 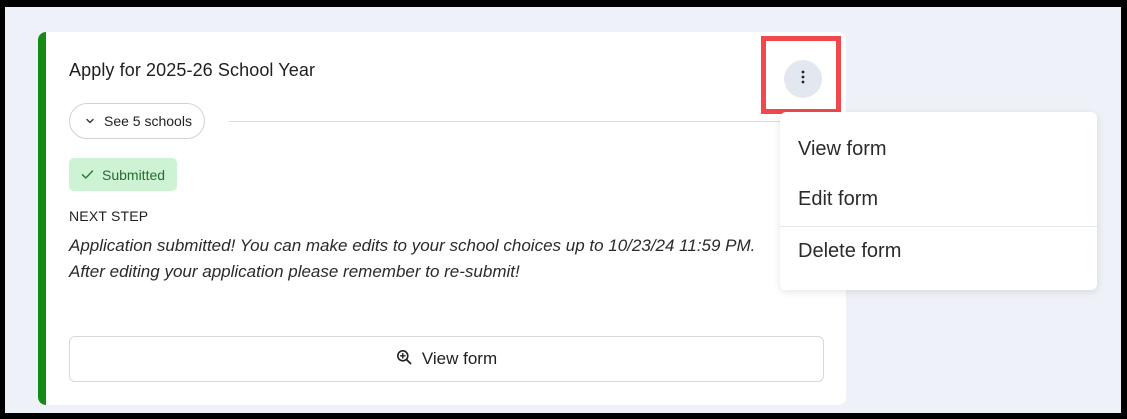 What do you see at coordinates (148, 121) in the screenshot?
I see `see-schools-label: See 5 schools` at bounding box center [148, 121].